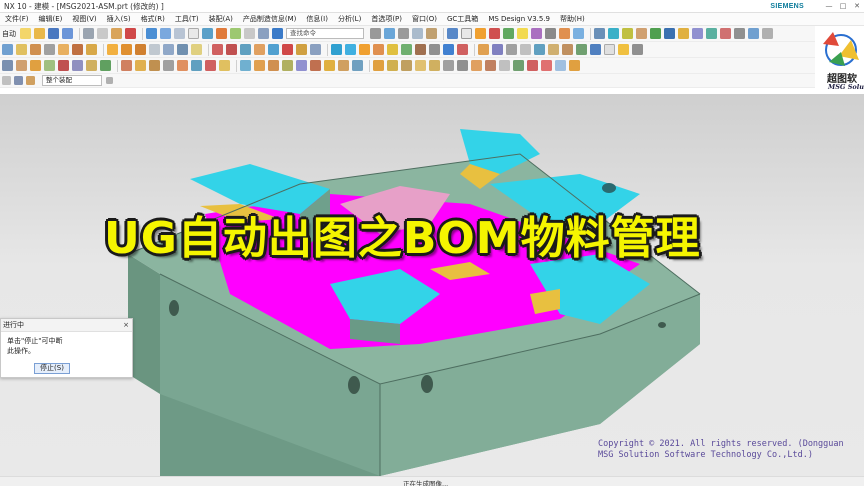  What do you see at coordinates (350, 49) in the screenshot?
I see `parting-icon` at bounding box center [350, 49].